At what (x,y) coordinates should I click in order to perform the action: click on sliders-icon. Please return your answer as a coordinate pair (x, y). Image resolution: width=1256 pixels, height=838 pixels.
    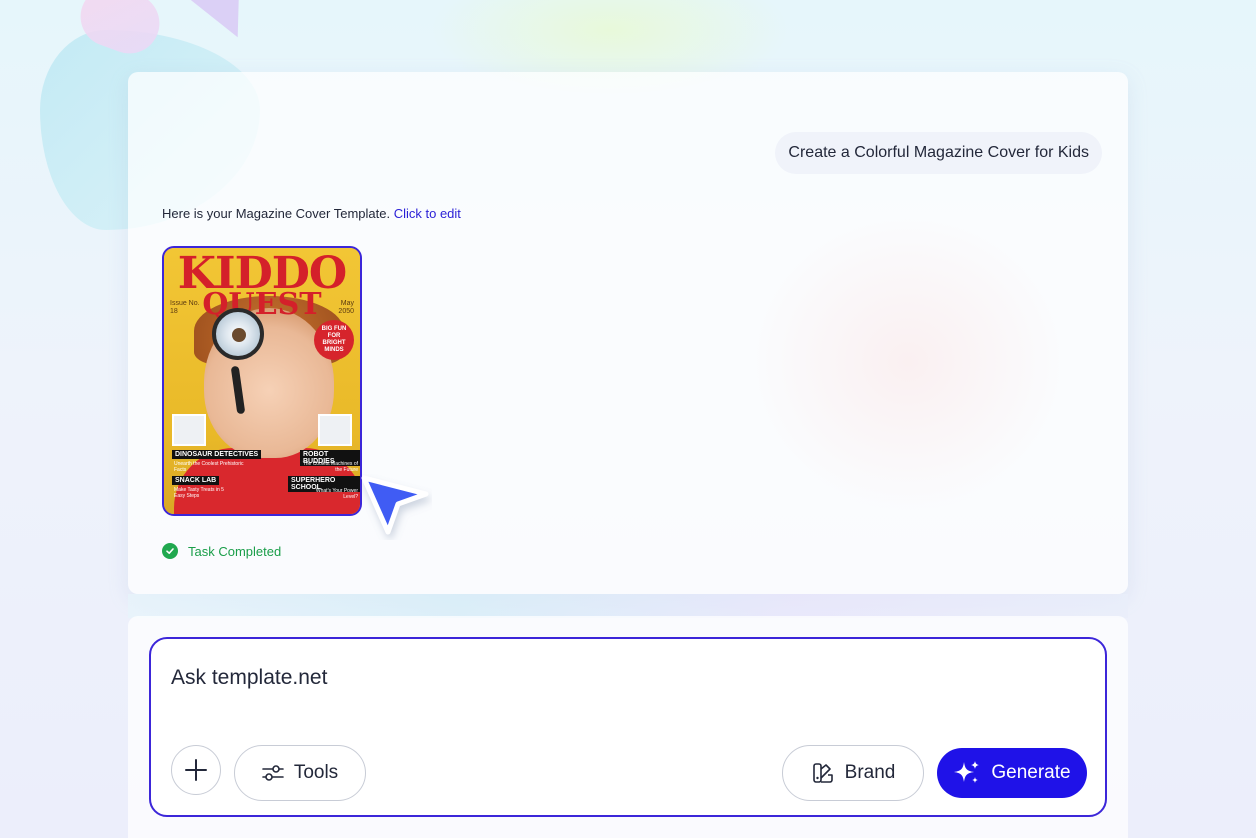
    Looking at the image, I should click on (273, 773).